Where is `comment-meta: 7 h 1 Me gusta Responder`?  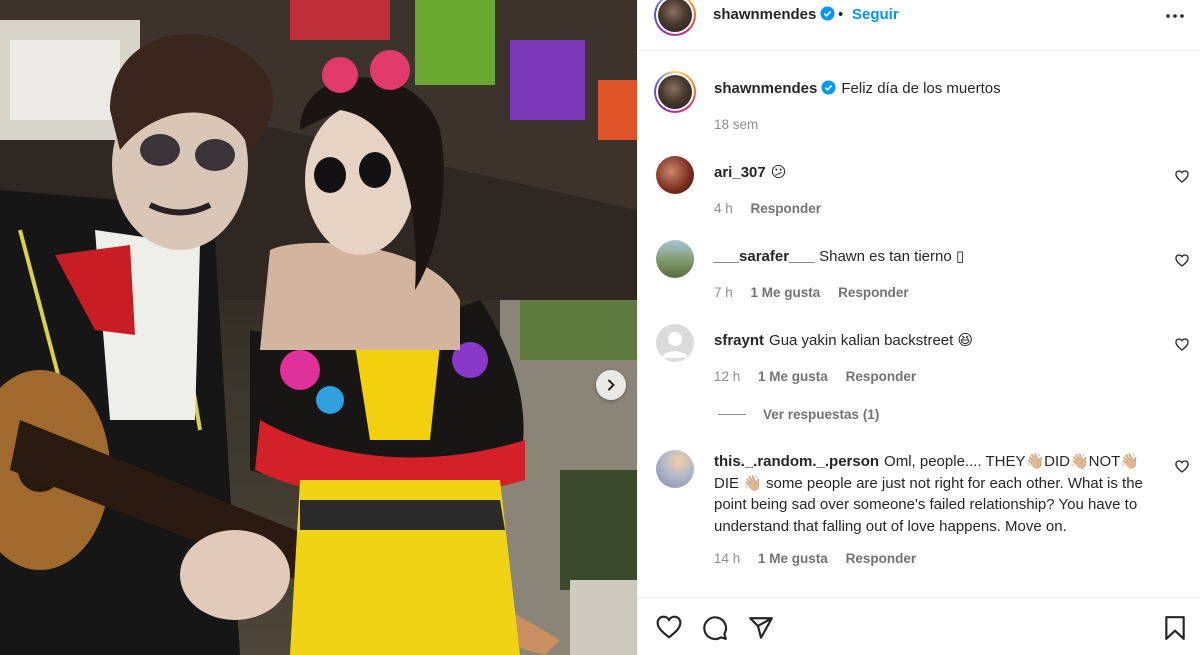
comment-meta: 7 h 1 Me gusta Responder is located at coordinates (818, 292).